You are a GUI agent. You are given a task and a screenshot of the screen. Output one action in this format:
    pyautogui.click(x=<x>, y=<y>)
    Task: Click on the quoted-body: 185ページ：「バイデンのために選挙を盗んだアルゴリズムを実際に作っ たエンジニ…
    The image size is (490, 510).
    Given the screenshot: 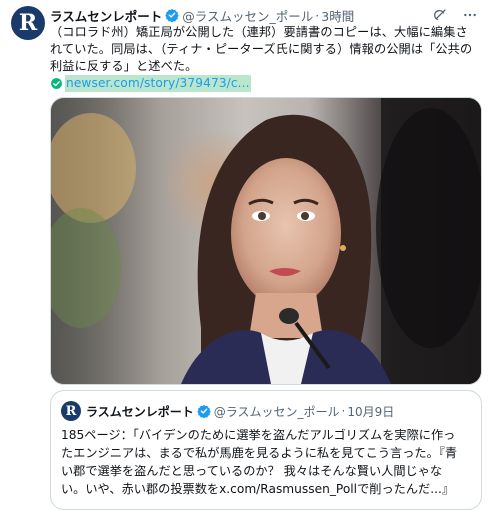 What is the action you would take?
    pyautogui.click(x=268, y=462)
    